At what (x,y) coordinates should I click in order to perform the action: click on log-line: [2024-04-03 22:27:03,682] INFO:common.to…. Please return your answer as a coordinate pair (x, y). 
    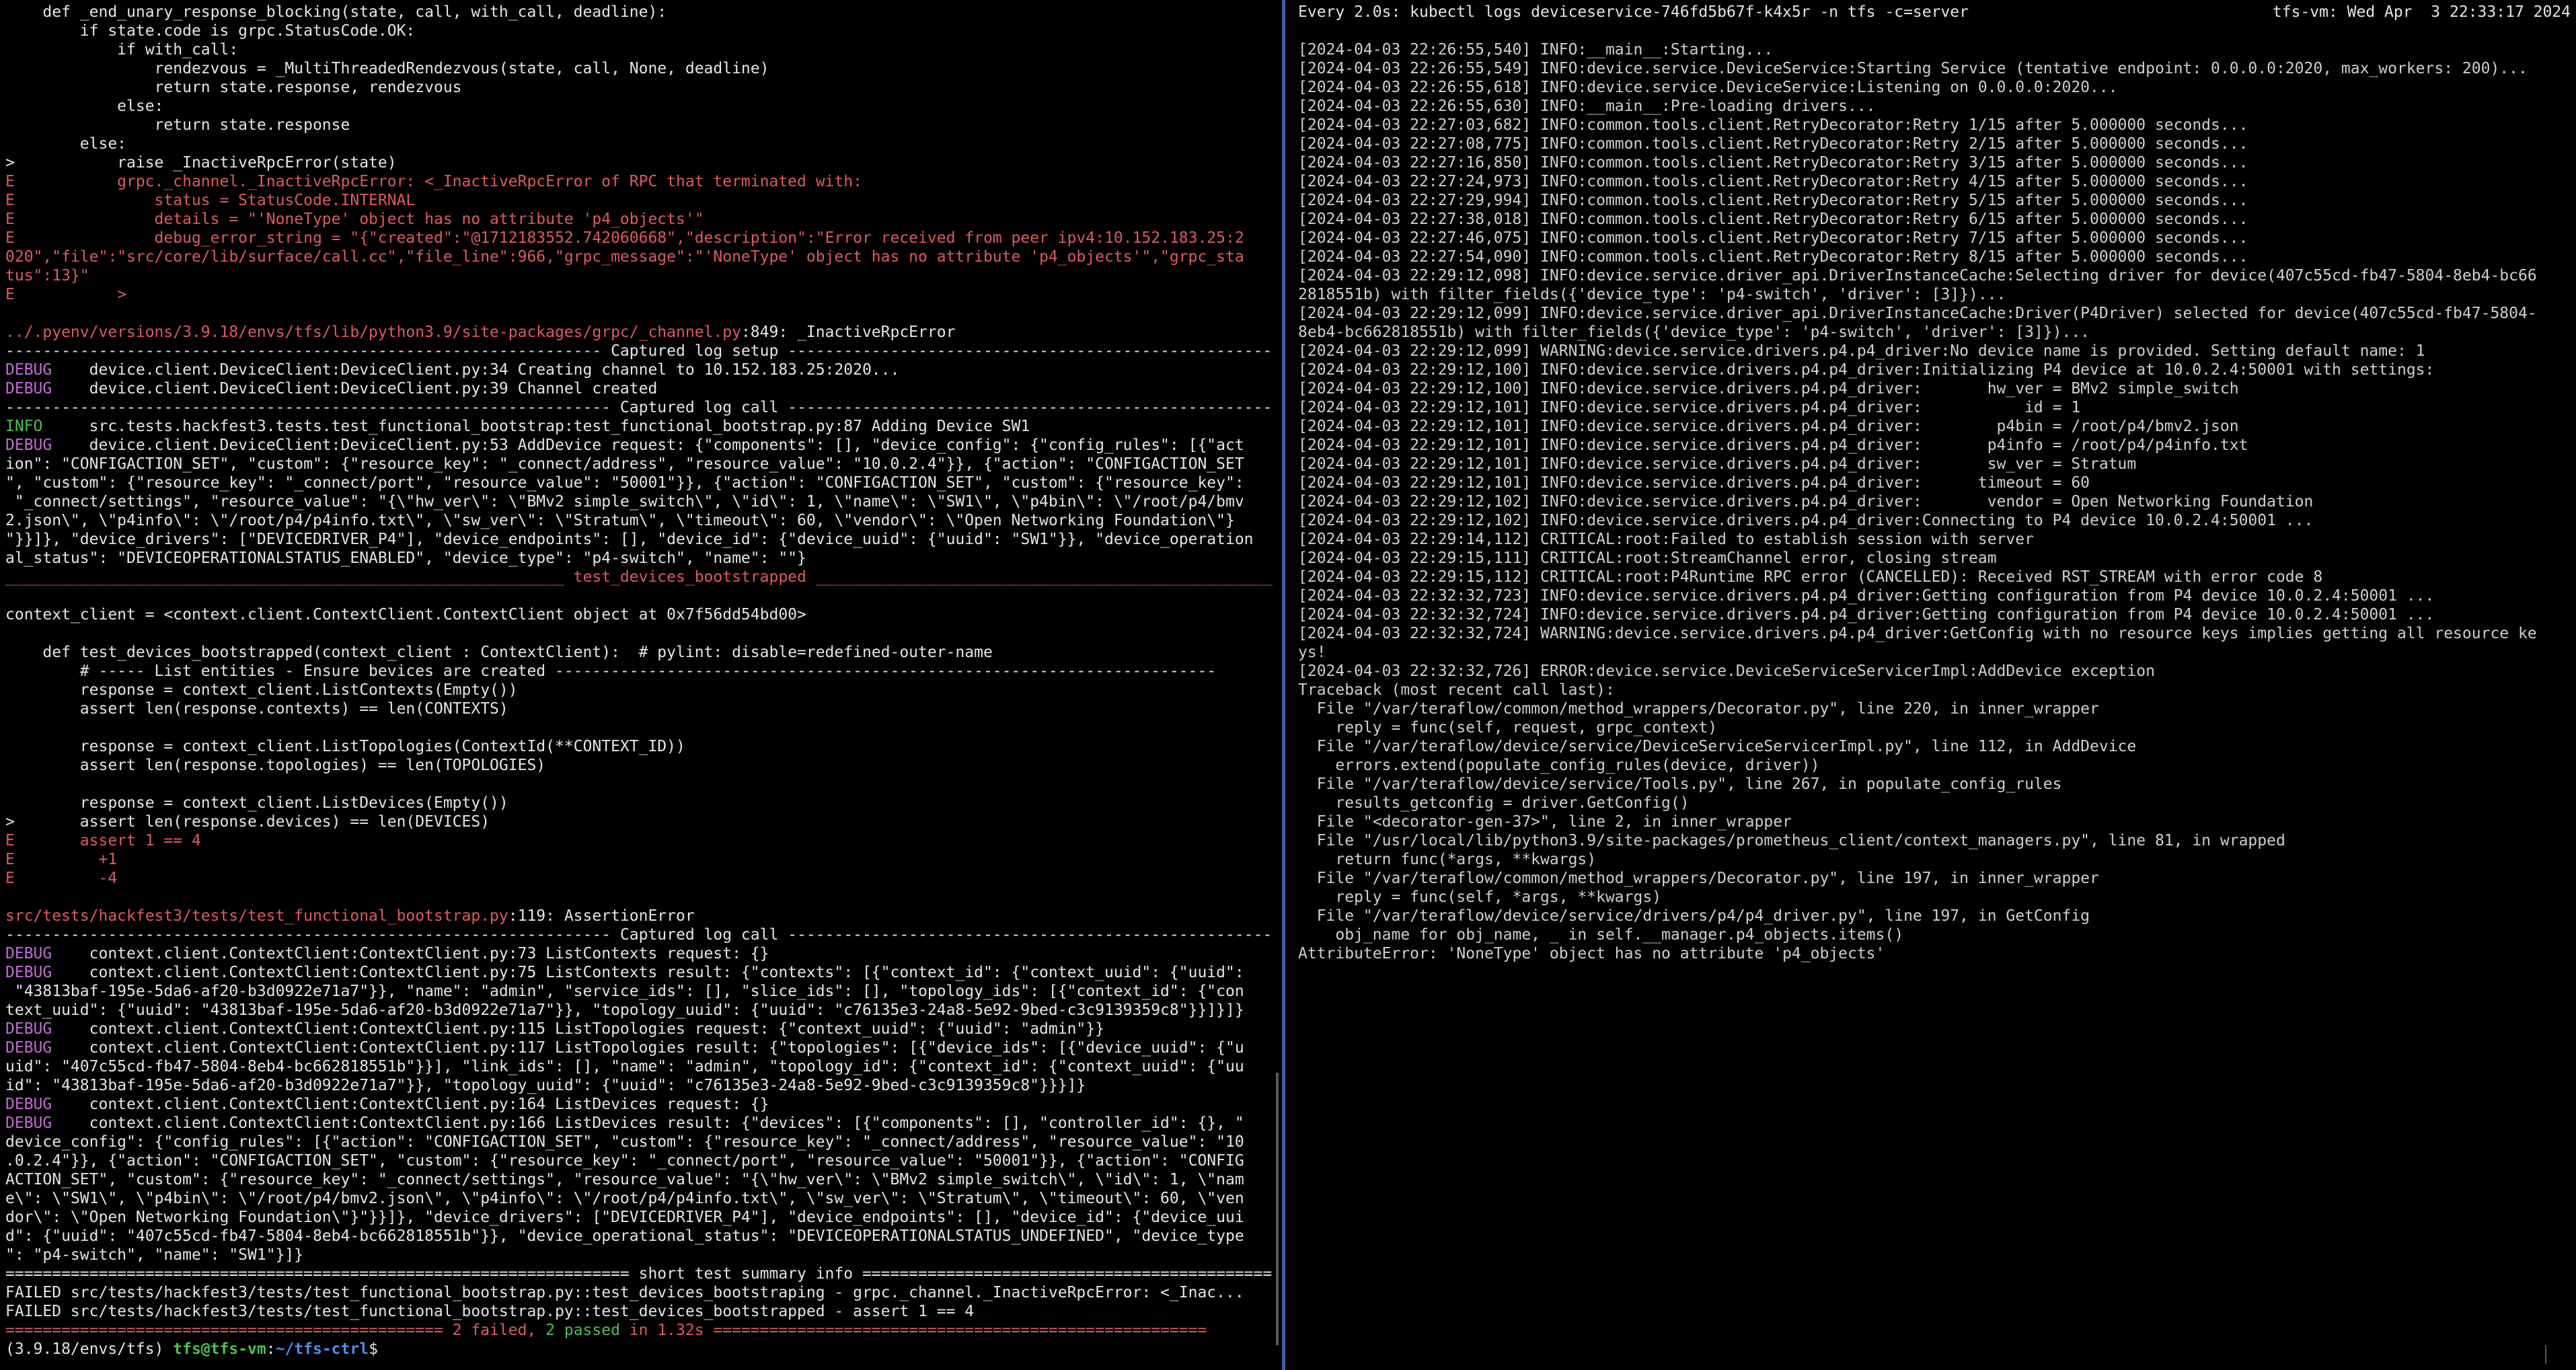
    Looking at the image, I should click on (1773, 125).